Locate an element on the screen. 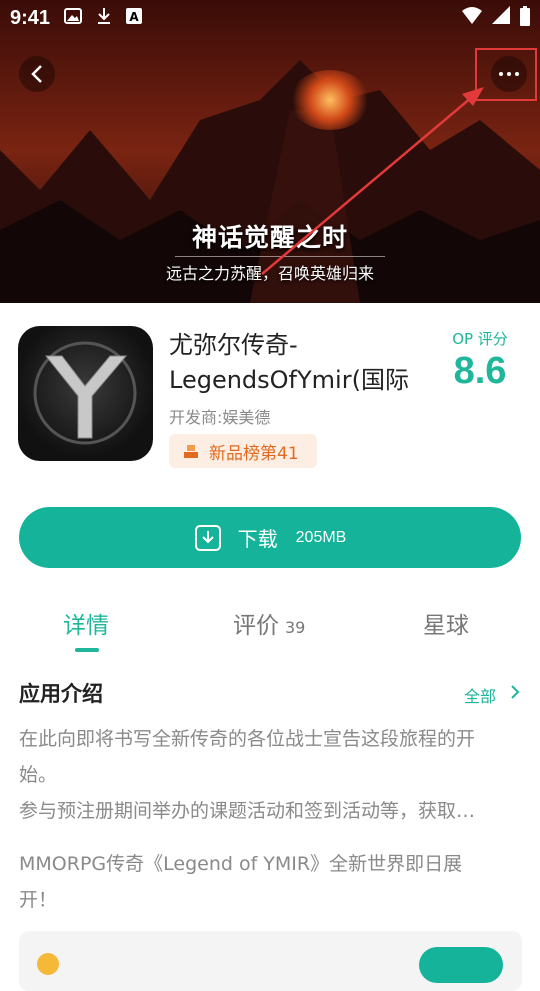 This screenshot has height=991, width=540. rank-badge: 新品榜第41 is located at coordinates (243, 451).